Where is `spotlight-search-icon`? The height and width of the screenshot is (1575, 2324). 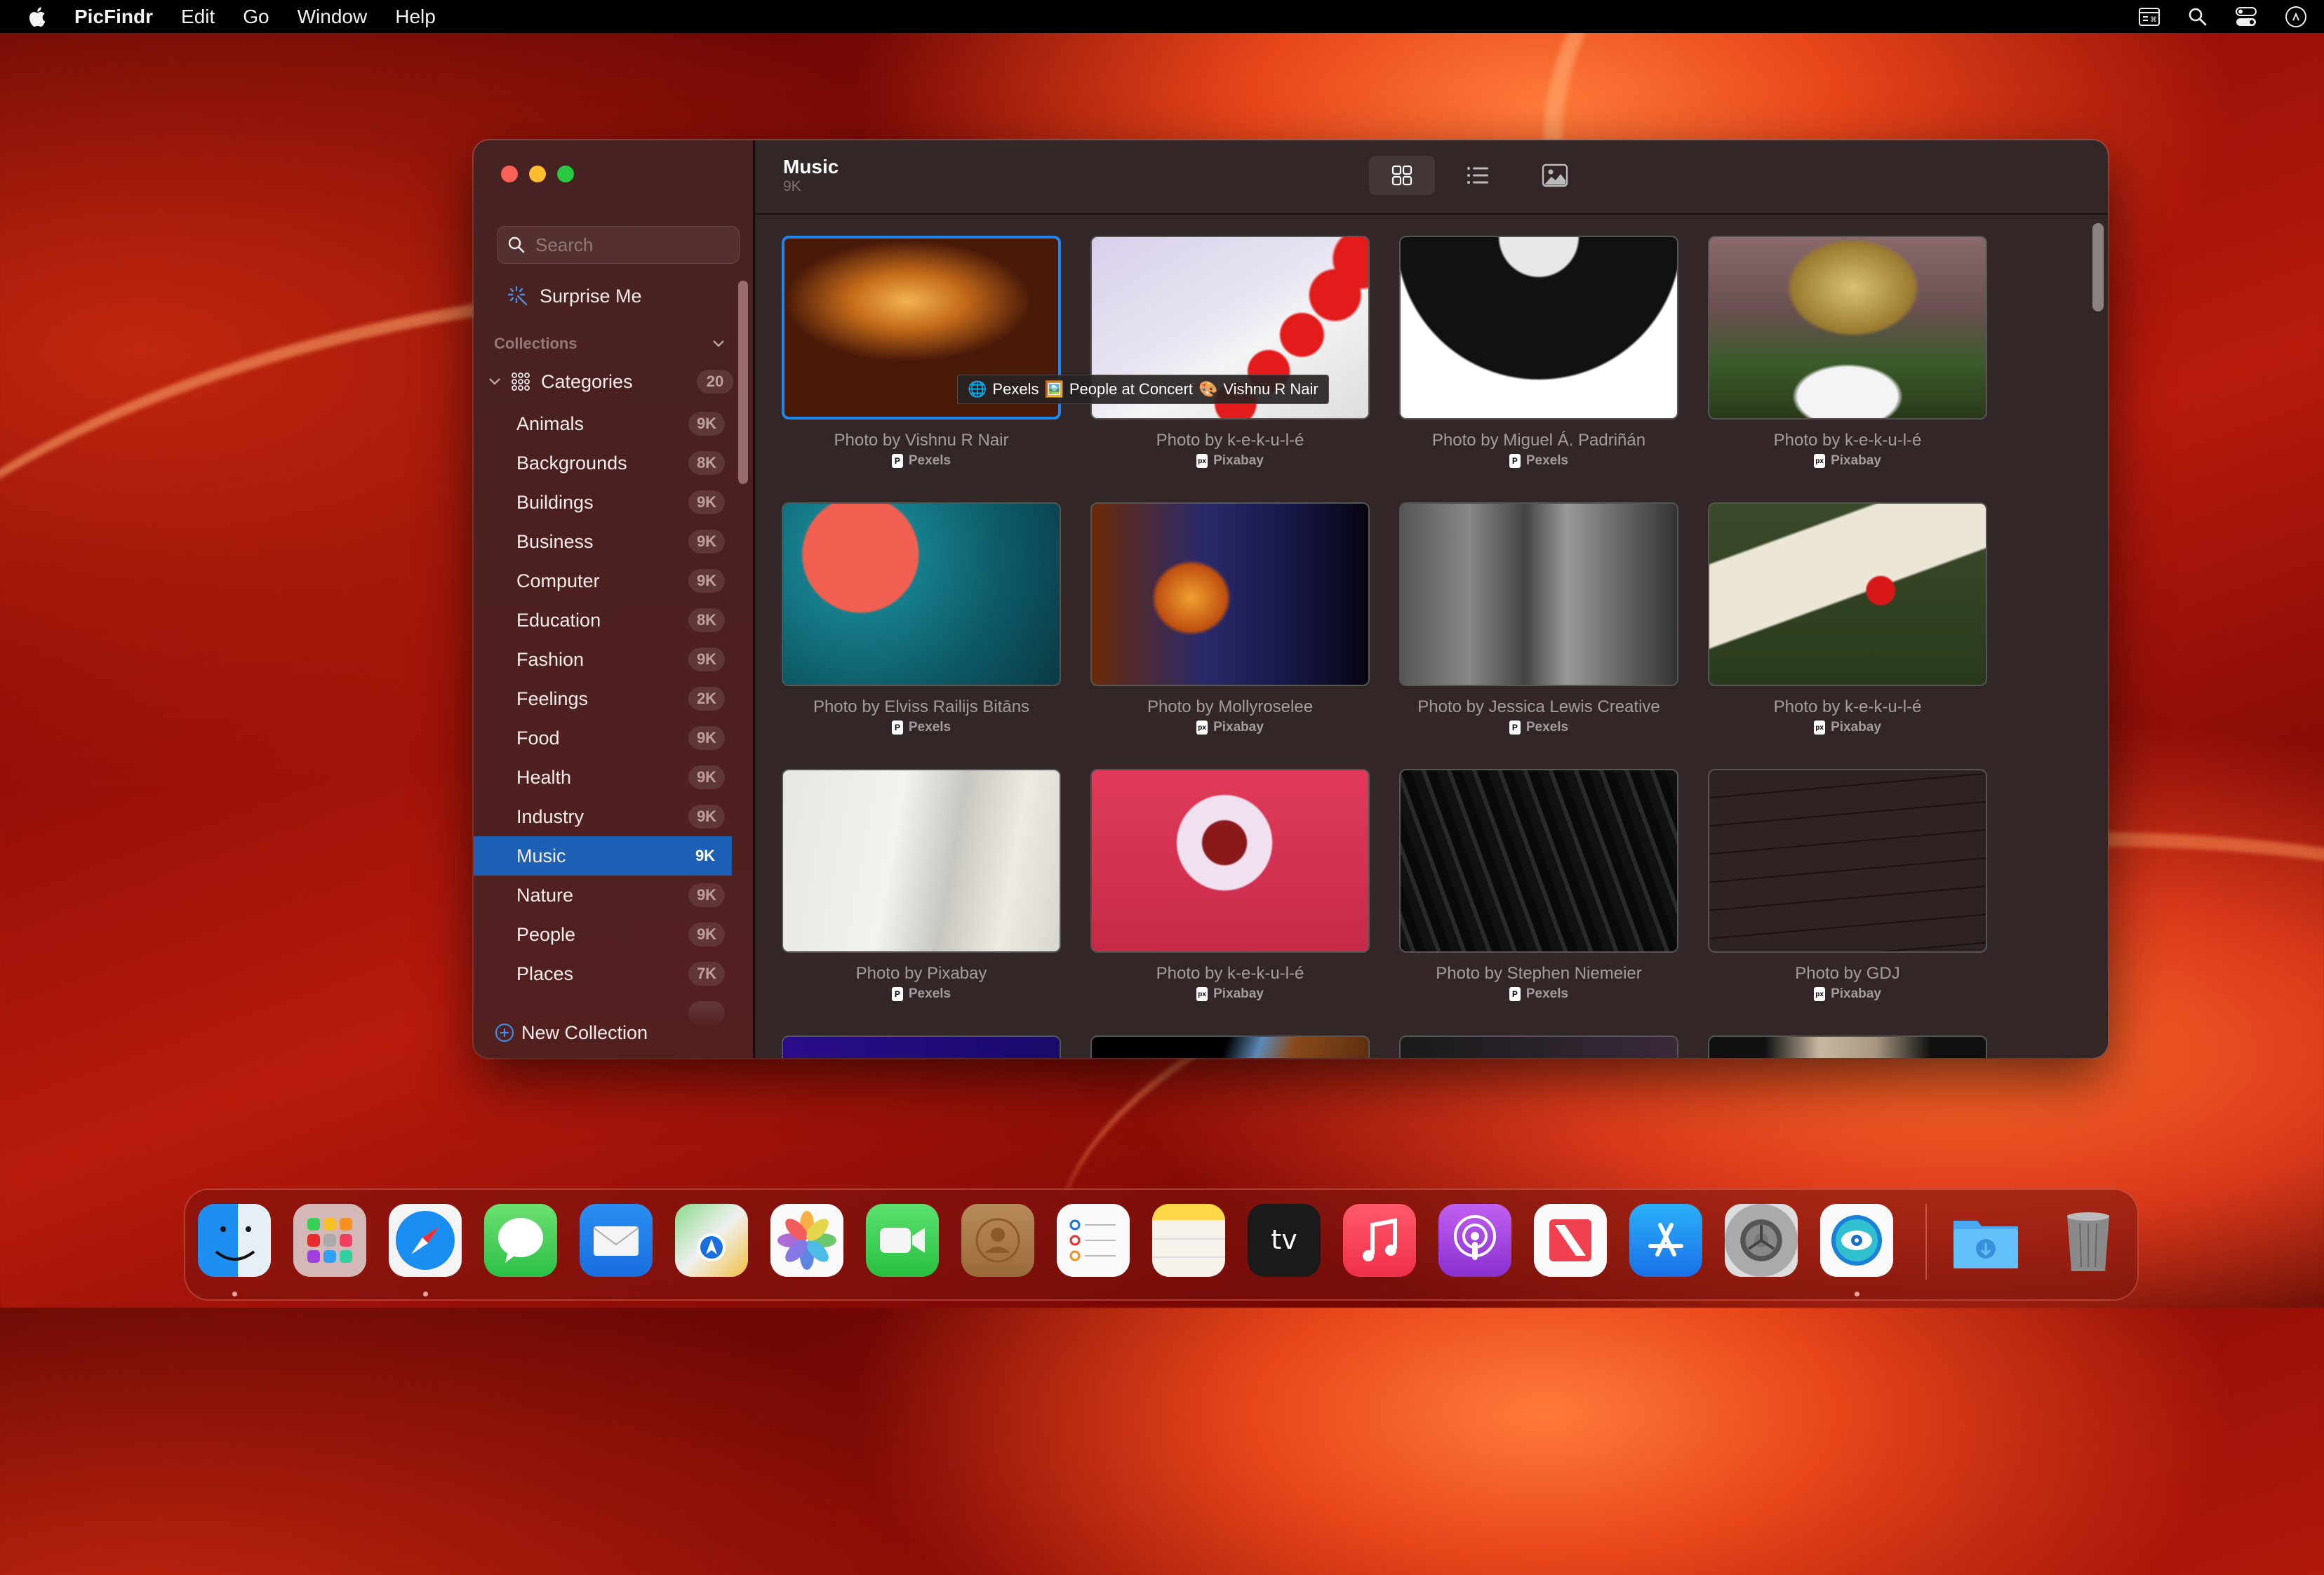
spotlight-search-icon is located at coordinates (2198, 17).